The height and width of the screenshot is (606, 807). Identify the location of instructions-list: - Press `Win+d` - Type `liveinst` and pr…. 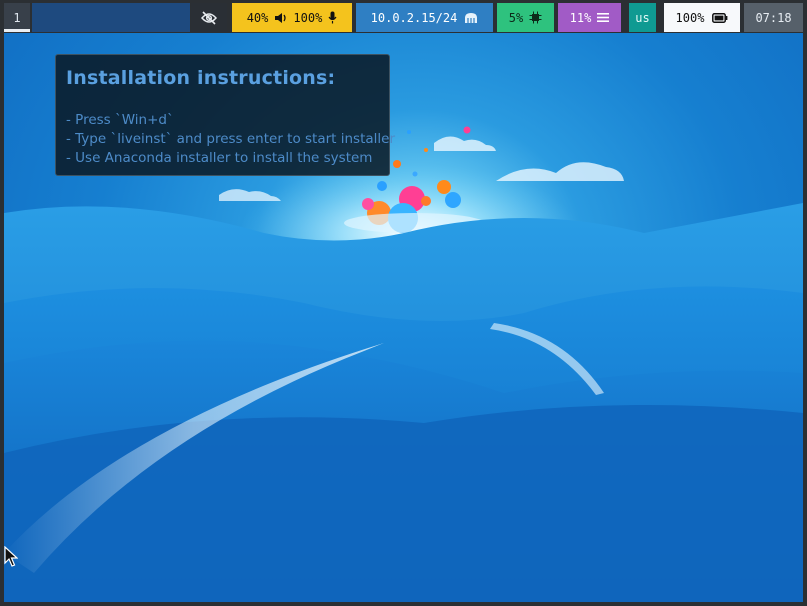
(230, 139).